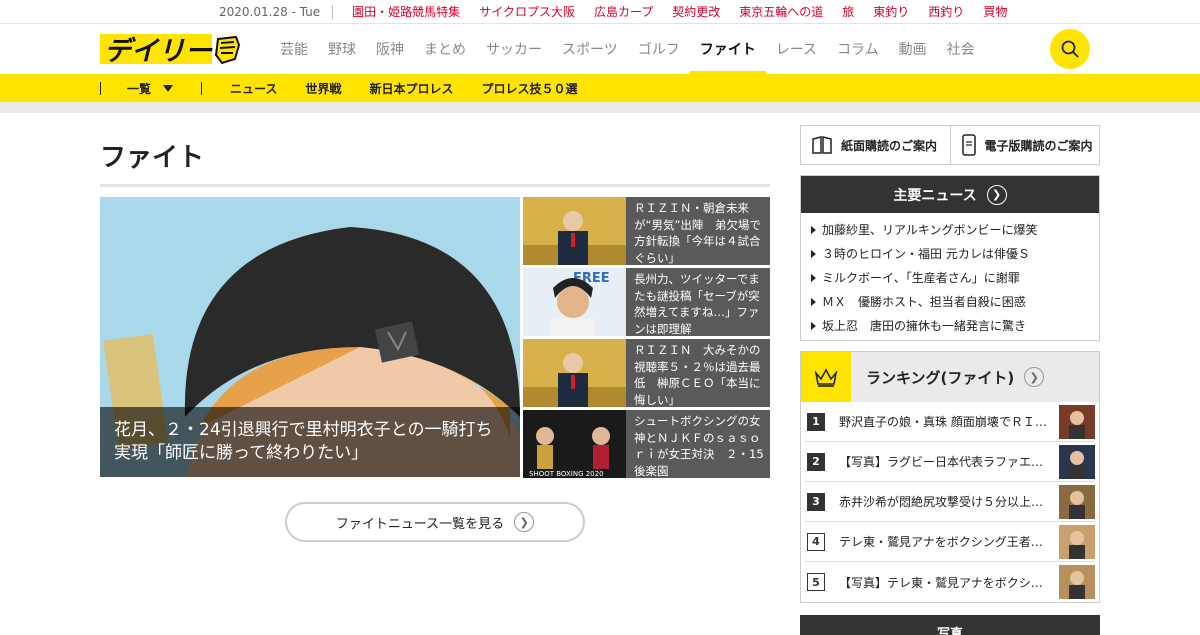 The width and height of the screenshot is (1200, 635). I want to click on top-link: 広島カープ, so click(623, 11).